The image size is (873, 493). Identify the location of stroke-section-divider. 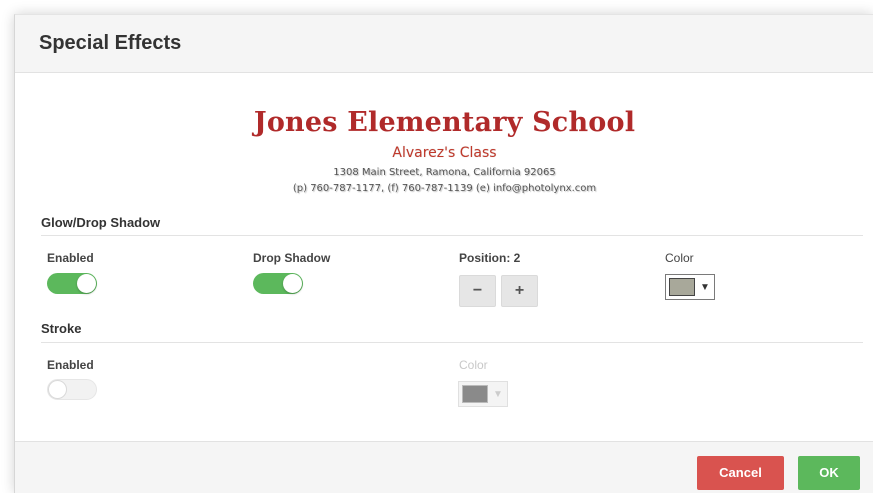
(452, 342).